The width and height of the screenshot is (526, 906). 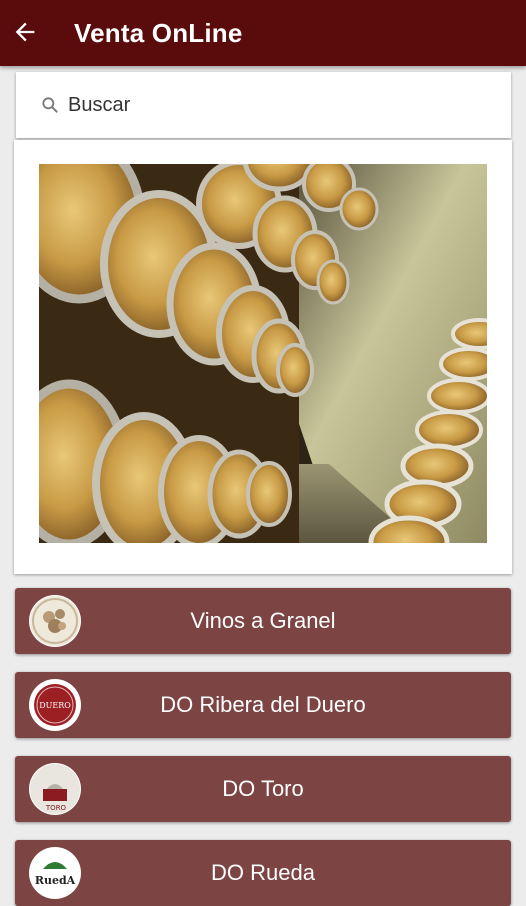 I want to click on search-input, so click(x=268, y=105).